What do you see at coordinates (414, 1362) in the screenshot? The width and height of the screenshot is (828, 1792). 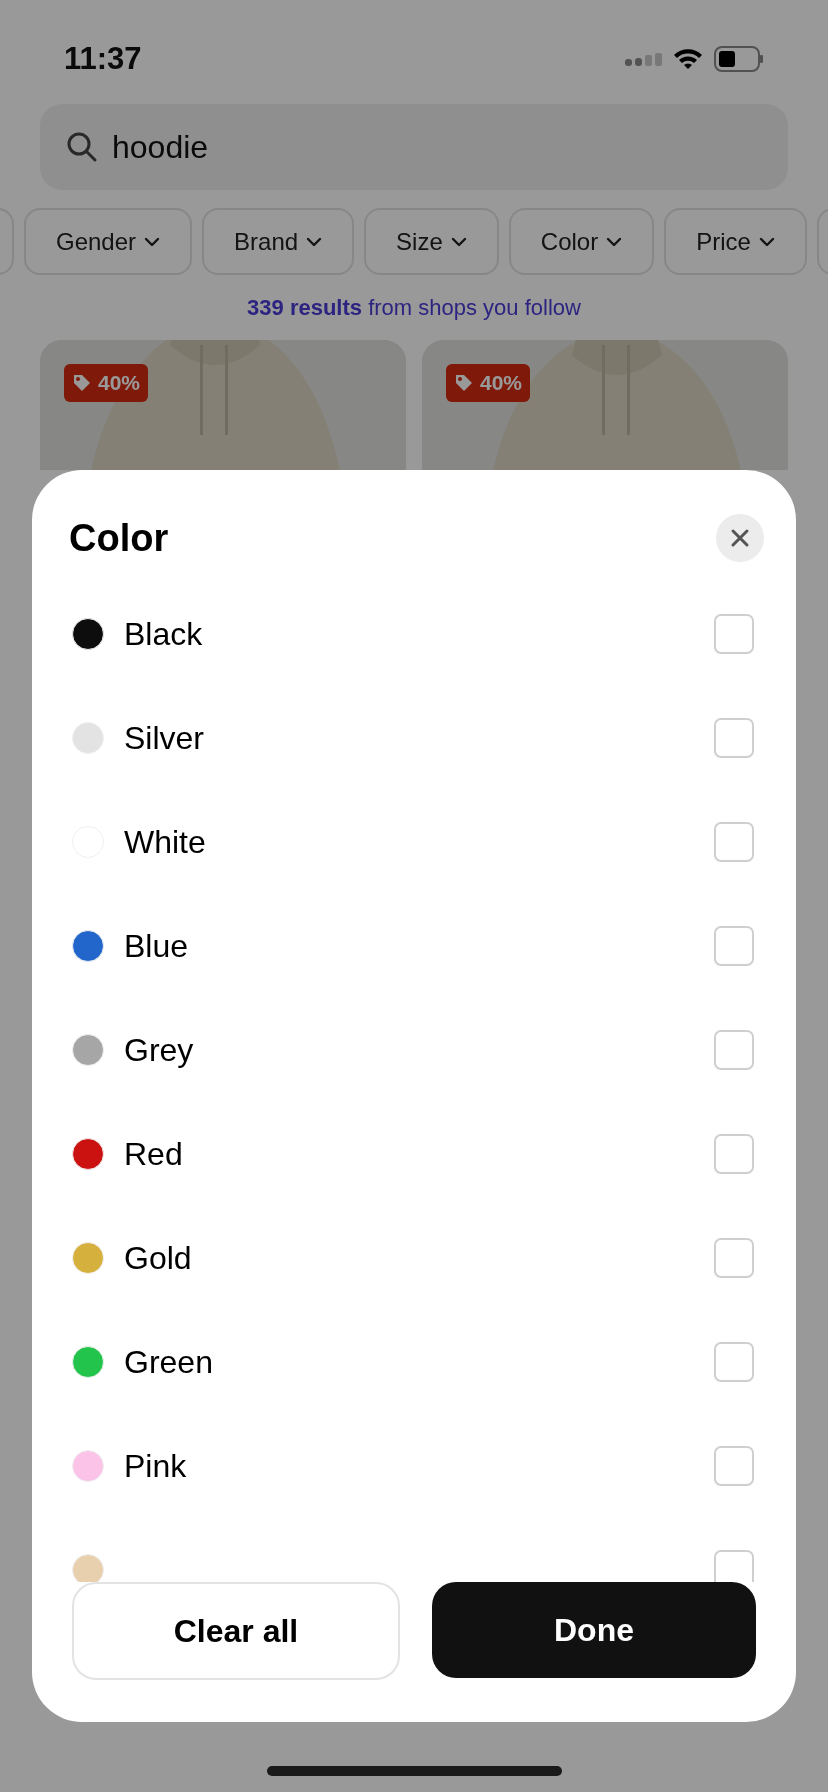 I see `color-option: Green` at bounding box center [414, 1362].